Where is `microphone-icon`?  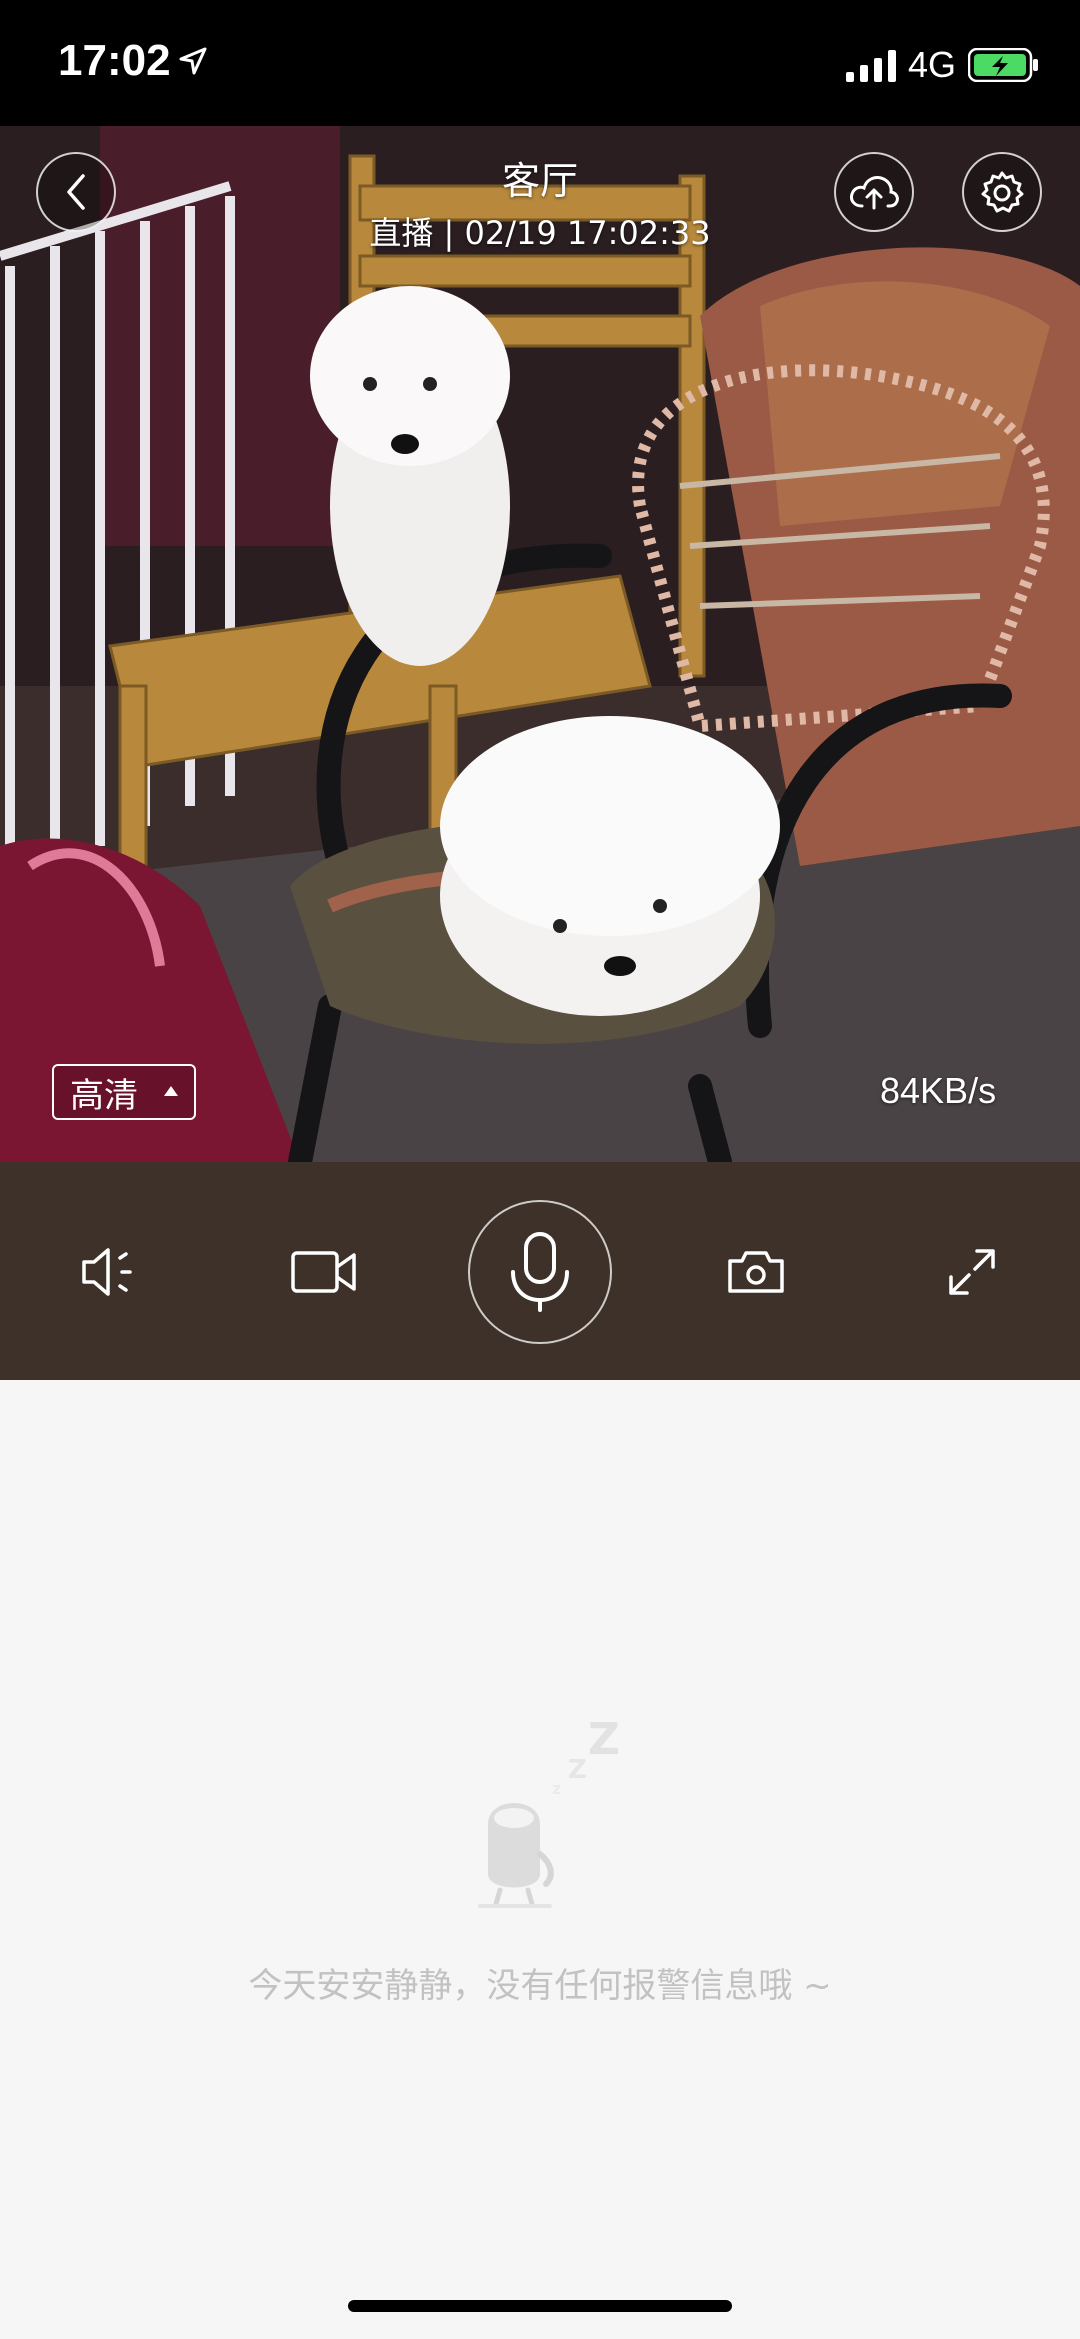
microphone-icon is located at coordinates (540, 1272).